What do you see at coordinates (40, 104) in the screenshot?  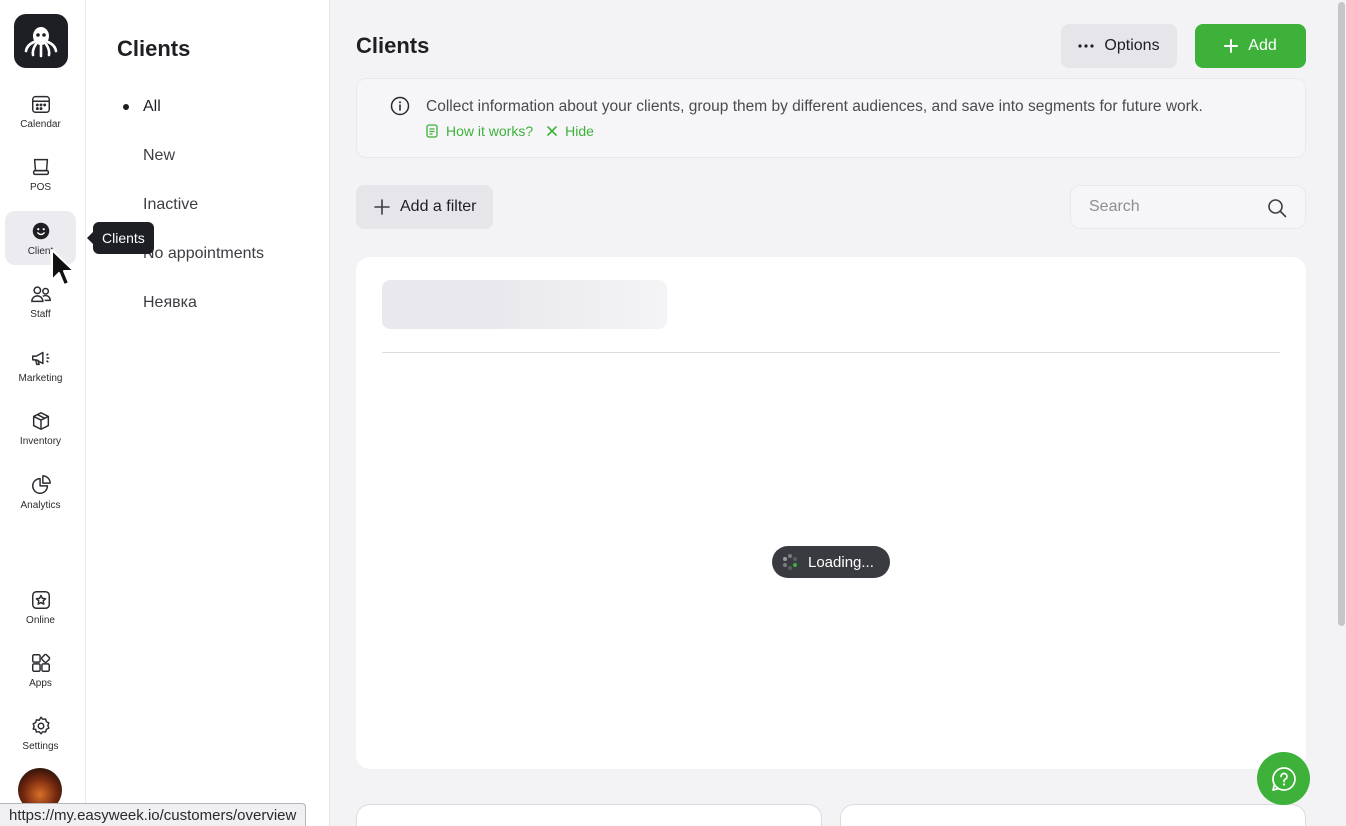 I see `calendar-icon` at bounding box center [40, 104].